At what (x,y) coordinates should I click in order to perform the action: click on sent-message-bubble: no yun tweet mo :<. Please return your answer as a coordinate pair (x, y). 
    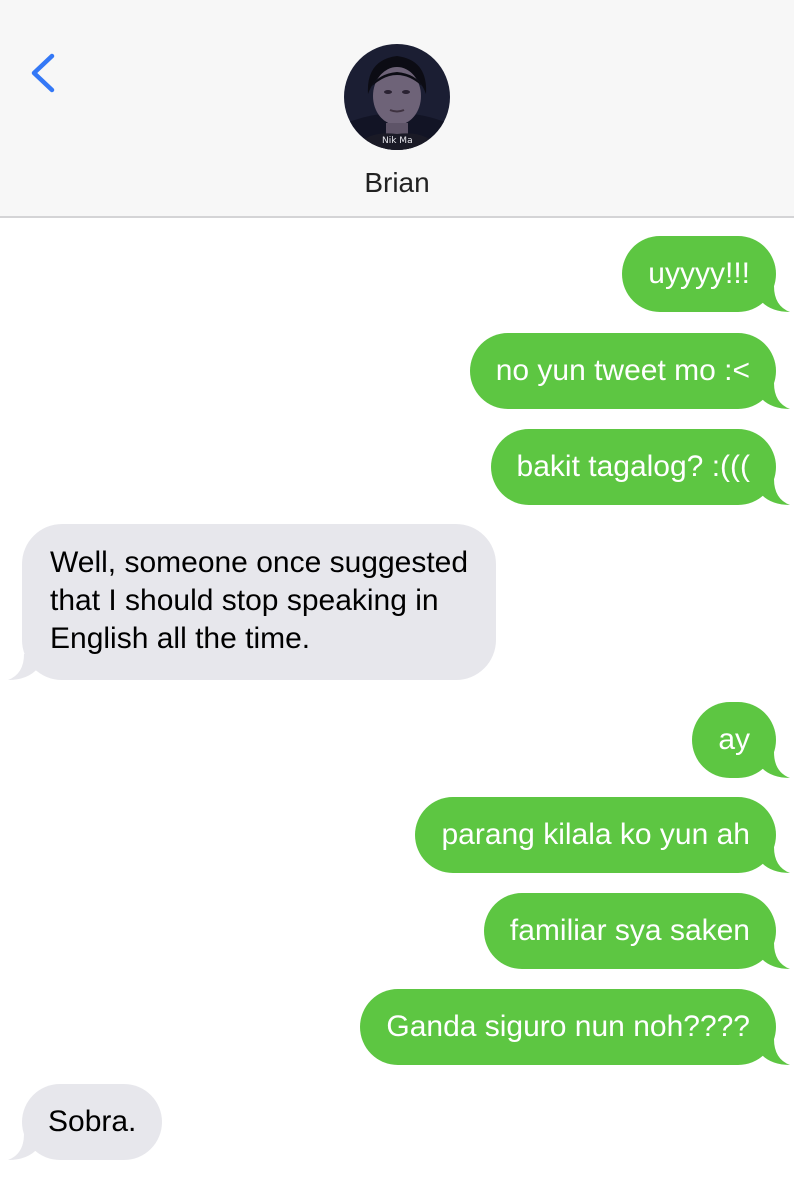
    Looking at the image, I should click on (629, 371).